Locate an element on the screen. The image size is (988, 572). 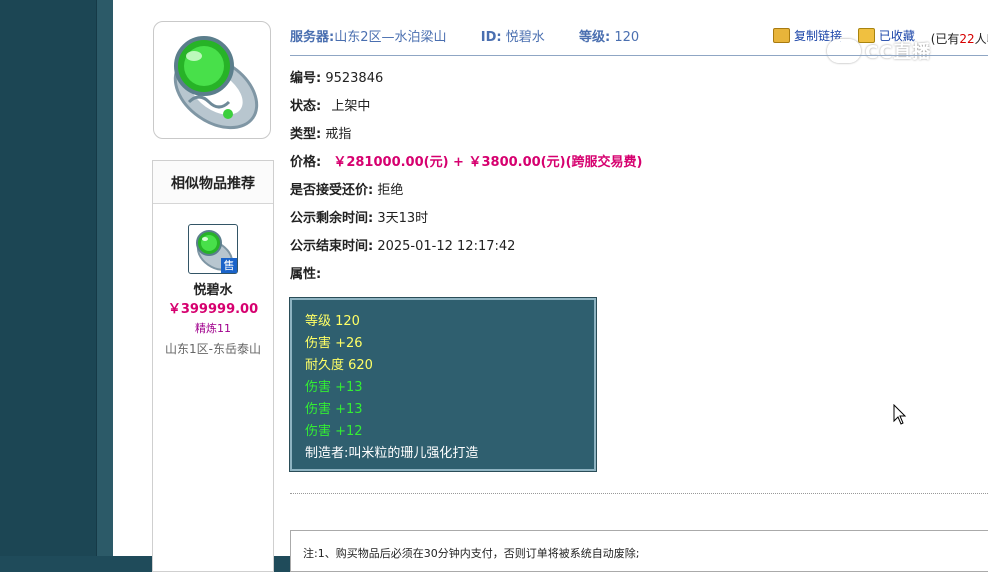
left-background is located at coordinates (48, 278).